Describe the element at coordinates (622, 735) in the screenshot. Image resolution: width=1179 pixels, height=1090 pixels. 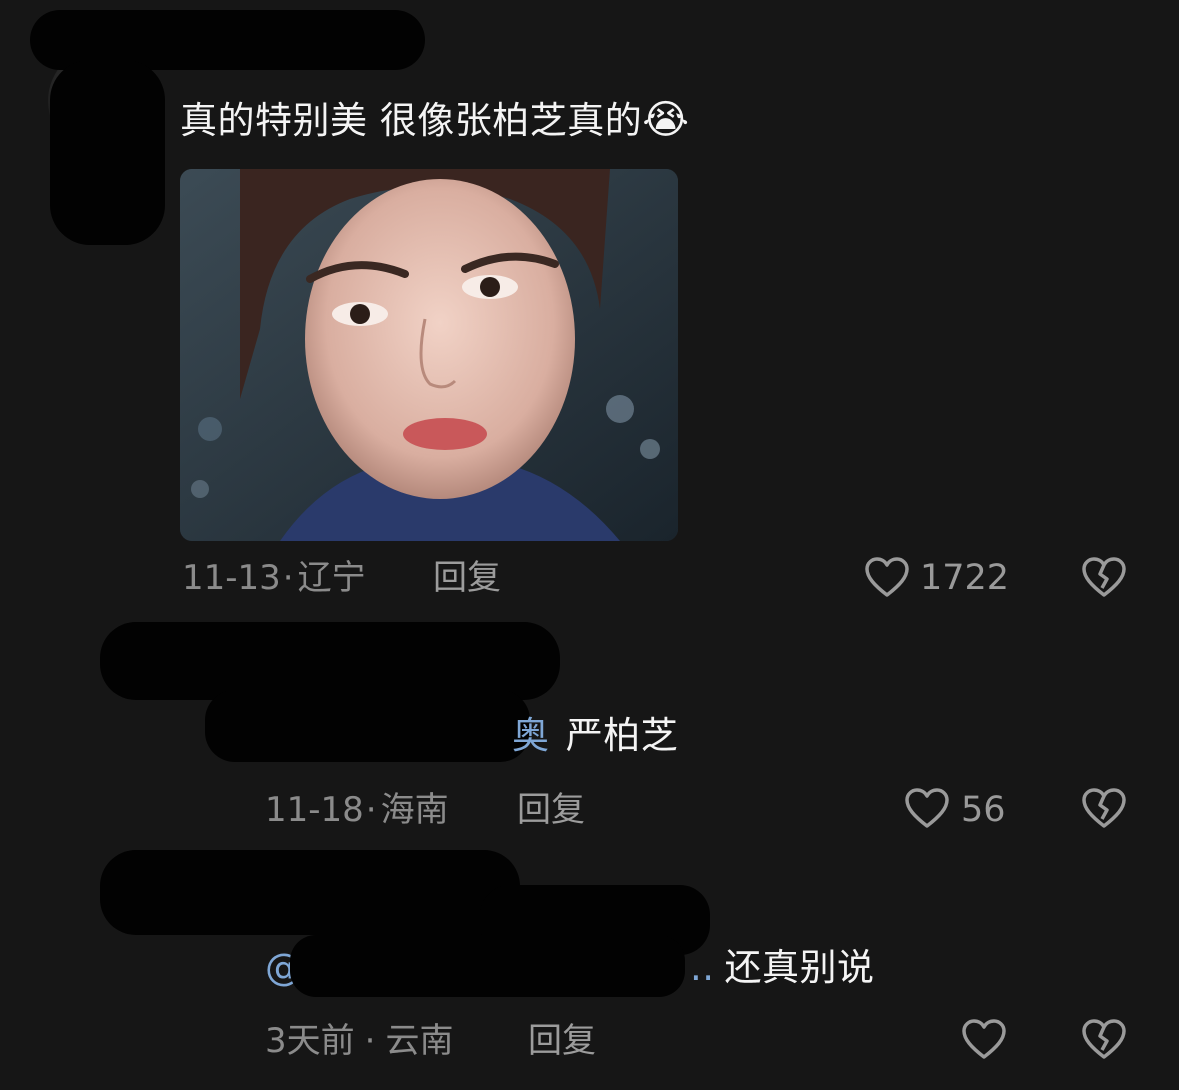
I see `comment-body: 严柏芝` at that location.